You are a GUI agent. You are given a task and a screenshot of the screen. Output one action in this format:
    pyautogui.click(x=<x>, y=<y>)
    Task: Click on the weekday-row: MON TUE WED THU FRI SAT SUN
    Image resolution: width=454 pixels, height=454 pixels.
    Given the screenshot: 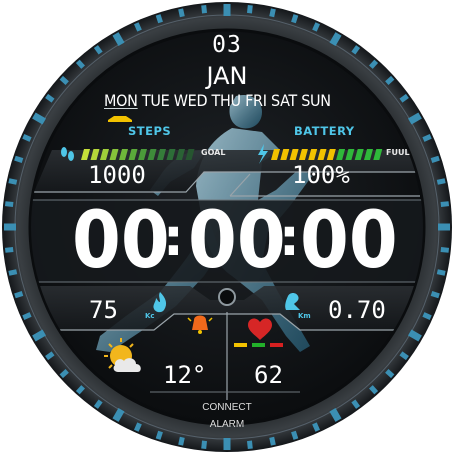 What is the action you would take?
    pyautogui.click(x=217, y=100)
    